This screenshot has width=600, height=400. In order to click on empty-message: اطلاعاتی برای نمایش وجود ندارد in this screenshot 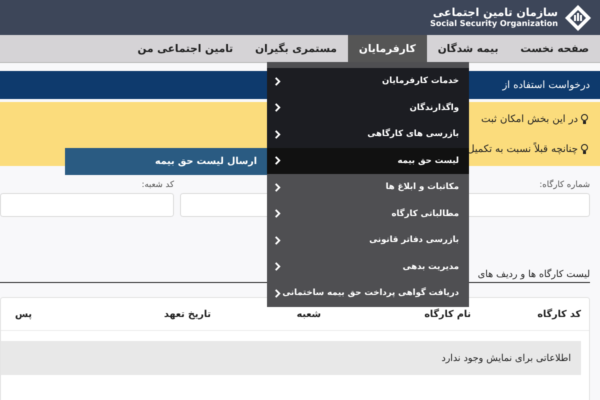, I will do `click(506, 358)`.